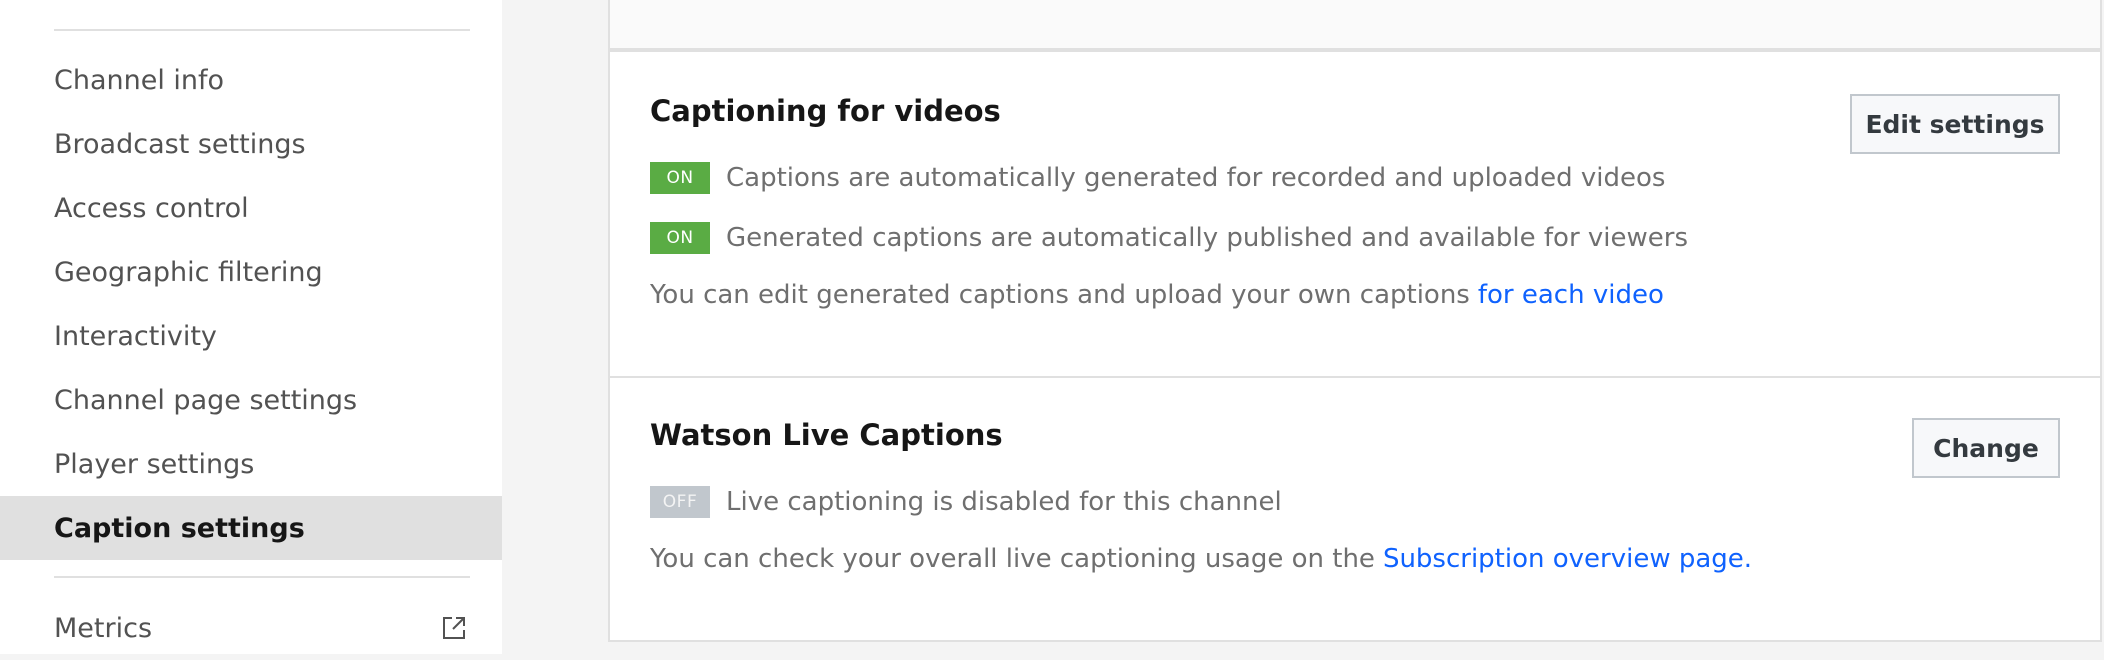 The width and height of the screenshot is (2104, 660). Describe the element at coordinates (154, 464) in the screenshot. I see `sidebar-item-label: Player settings` at that location.